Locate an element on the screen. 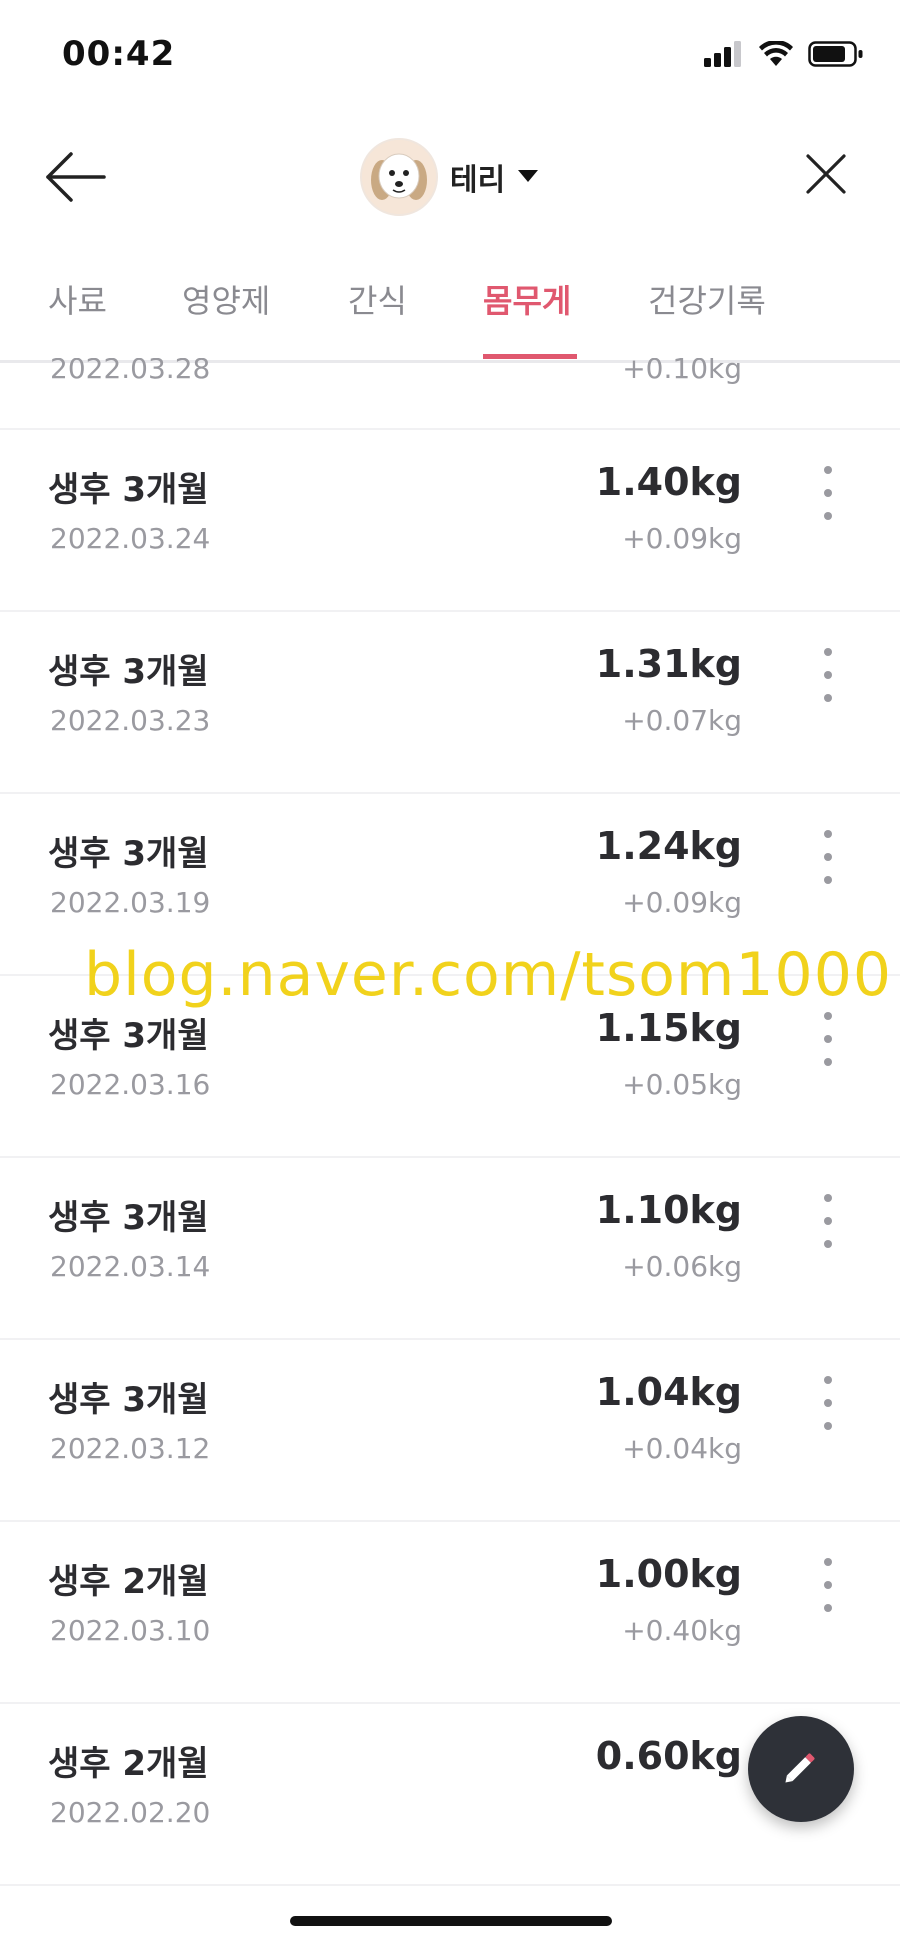 Image resolution: width=900 pixels, height=1948 pixels. record-weight: 1.31kg is located at coordinates (668, 664).